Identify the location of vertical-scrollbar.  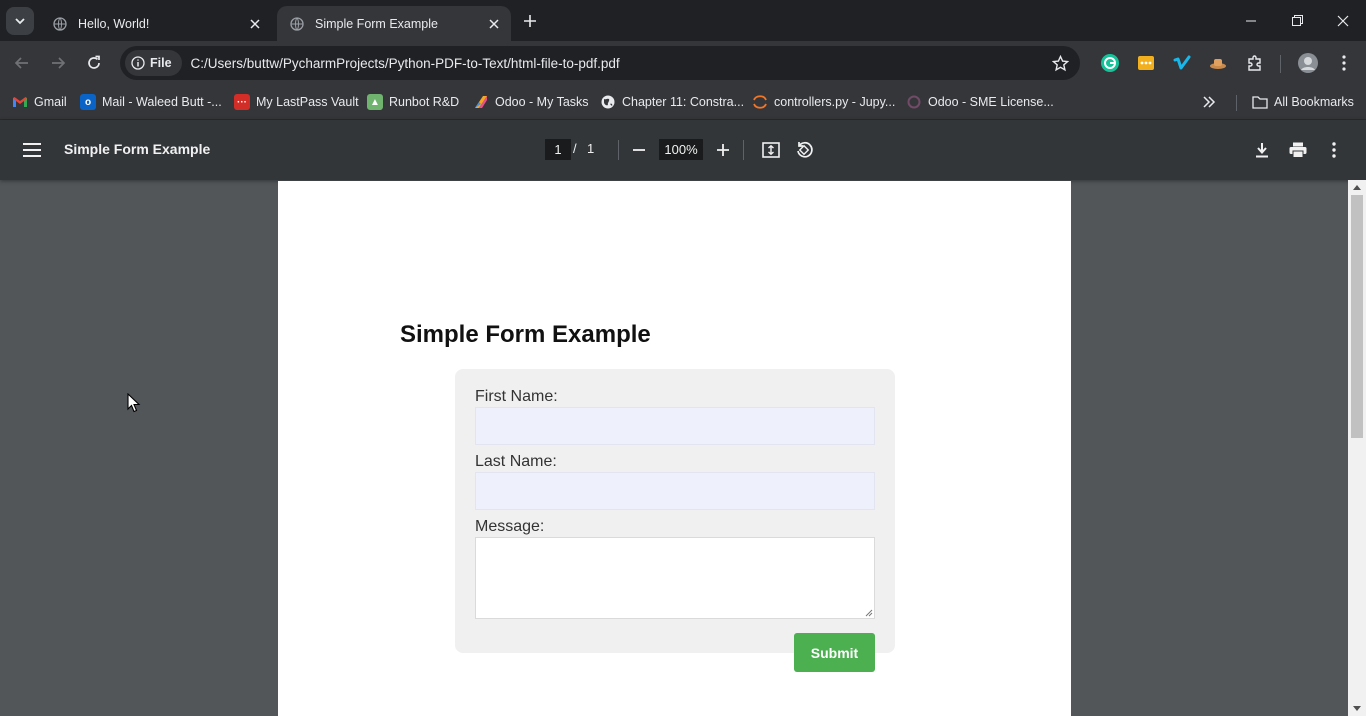
(1357, 448).